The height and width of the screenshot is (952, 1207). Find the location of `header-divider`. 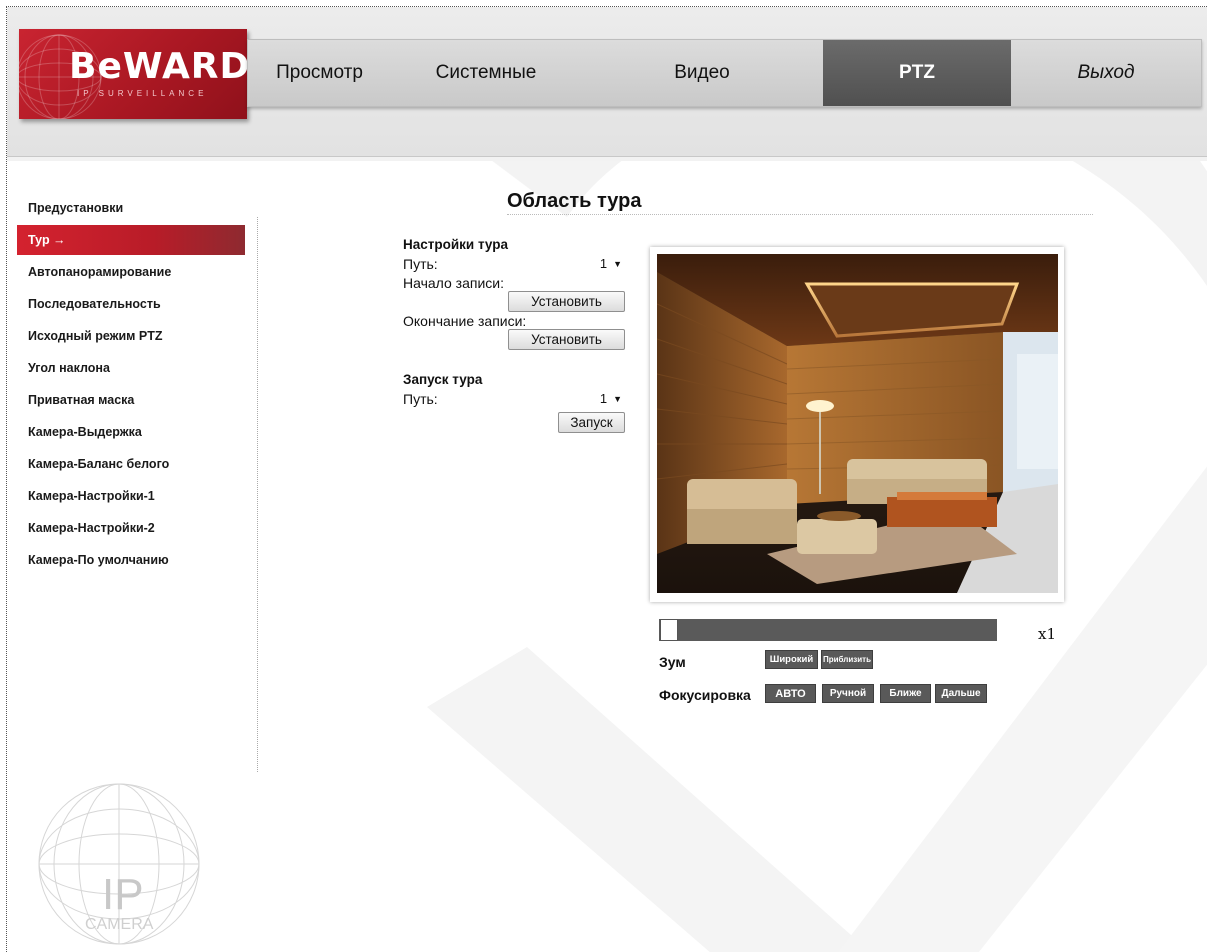

header-divider is located at coordinates (607, 159).